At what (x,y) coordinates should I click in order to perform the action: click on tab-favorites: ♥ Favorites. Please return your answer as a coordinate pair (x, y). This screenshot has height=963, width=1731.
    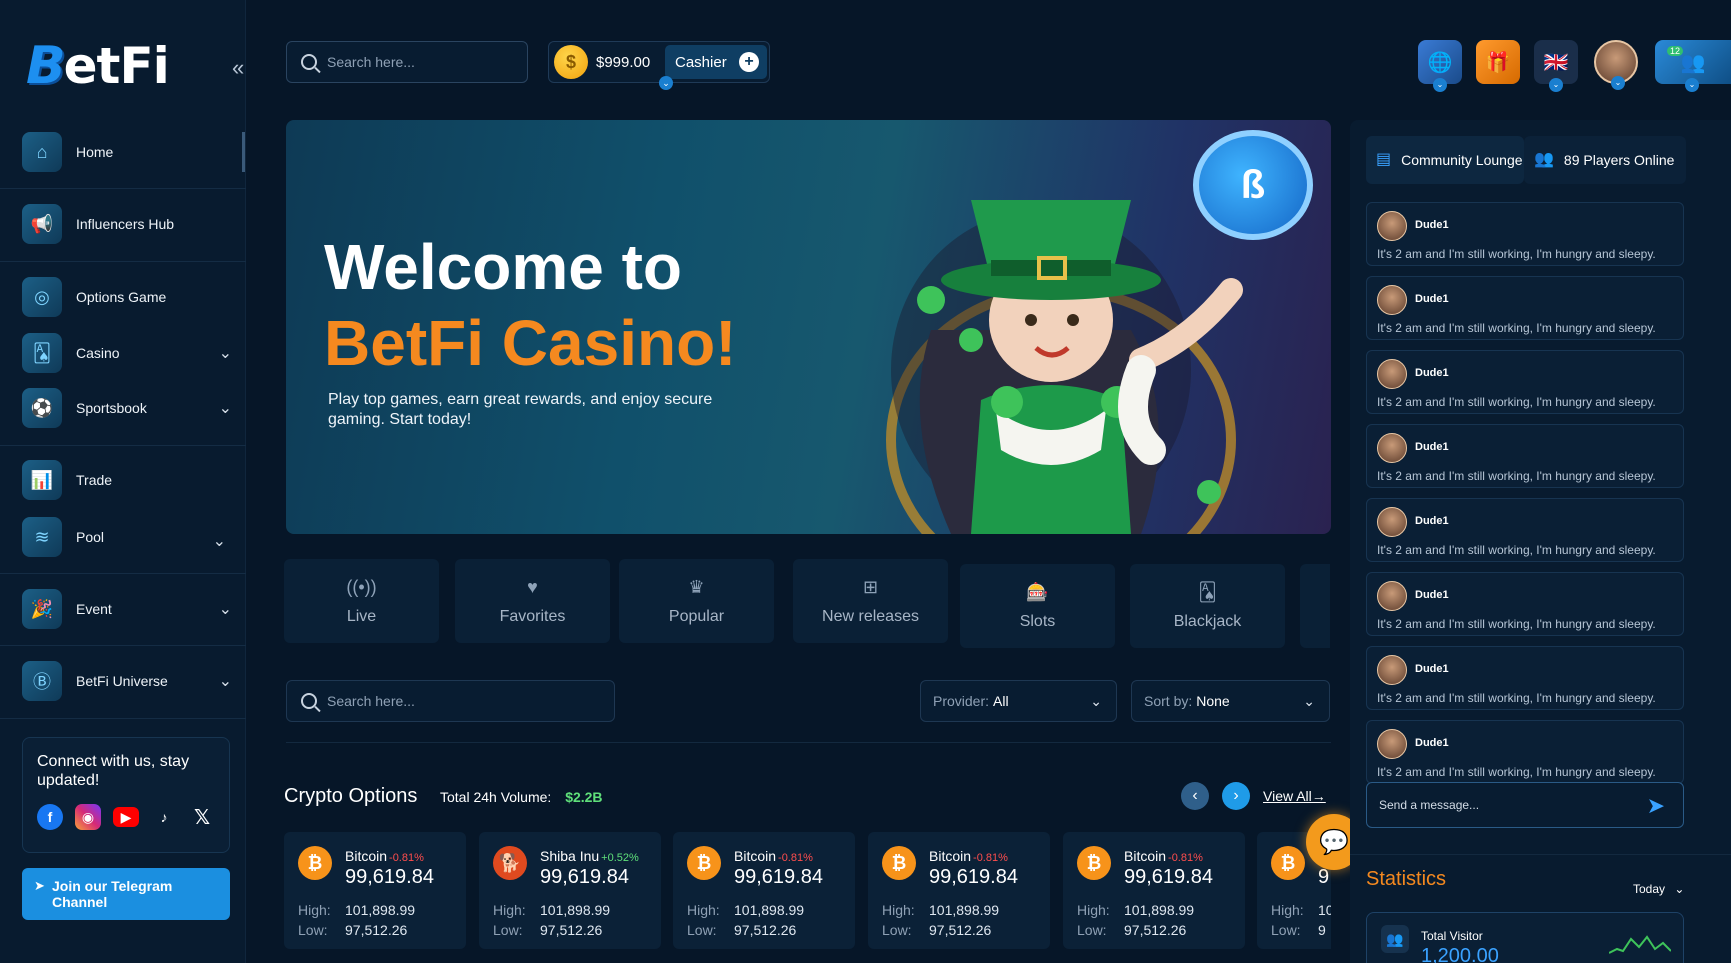
    Looking at the image, I should click on (532, 601).